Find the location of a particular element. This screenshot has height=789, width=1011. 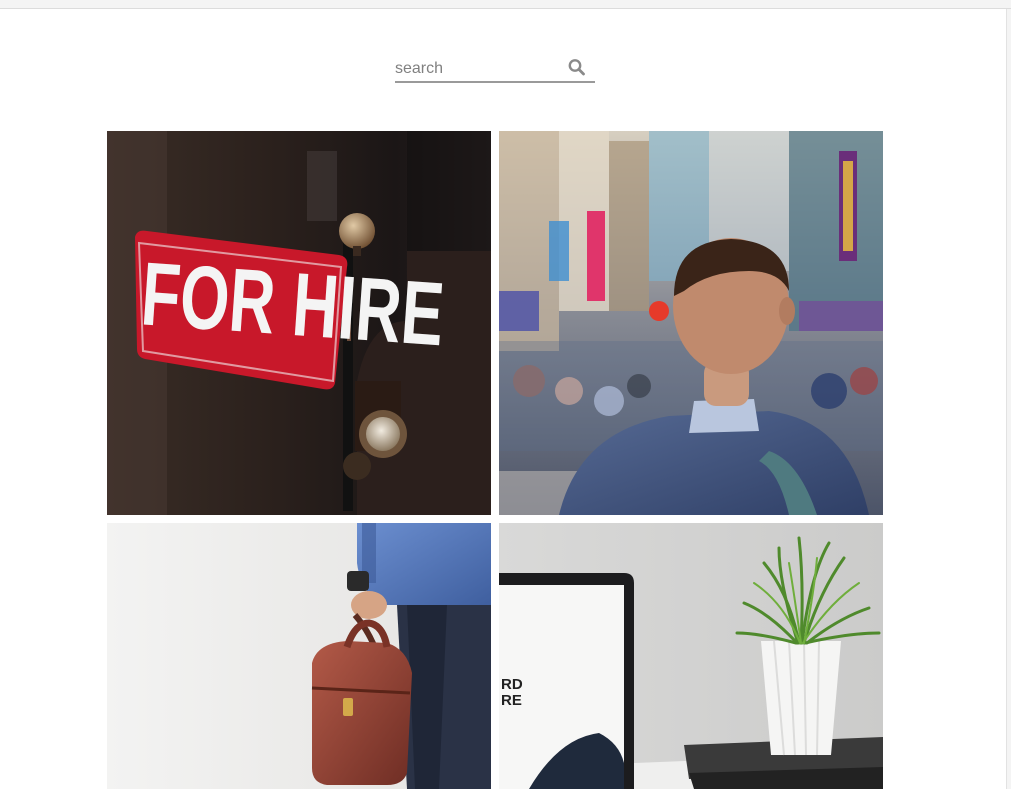

gallery-image-laptop-plant: RD RE is located at coordinates (691, 656).